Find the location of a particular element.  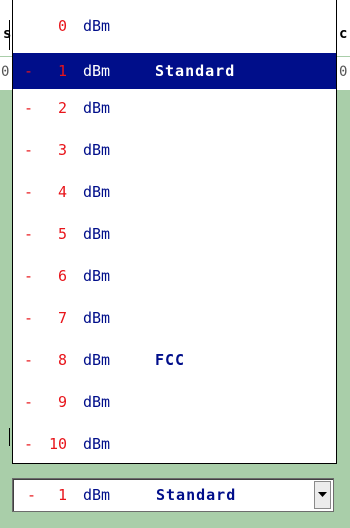

option-value: 9 is located at coordinates (62, 402).